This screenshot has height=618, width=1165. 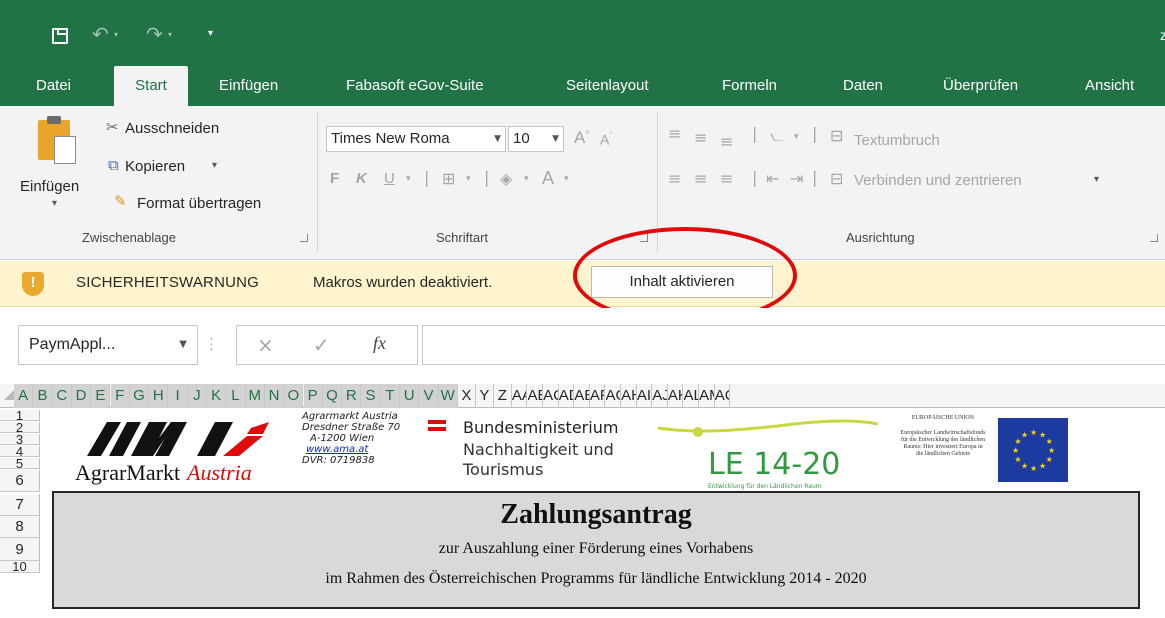 What do you see at coordinates (836, 178) in the screenshot?
I see `merge-center-icon: ⊟` at bounding box center [836, 178].